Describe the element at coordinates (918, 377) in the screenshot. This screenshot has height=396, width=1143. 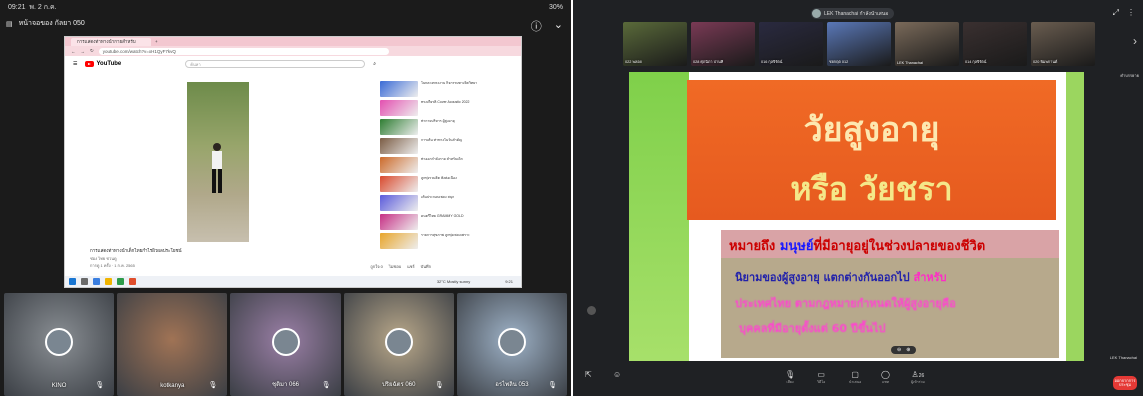
I see `people-button: ♙26 ผู้เข้าร่วม` at that location.